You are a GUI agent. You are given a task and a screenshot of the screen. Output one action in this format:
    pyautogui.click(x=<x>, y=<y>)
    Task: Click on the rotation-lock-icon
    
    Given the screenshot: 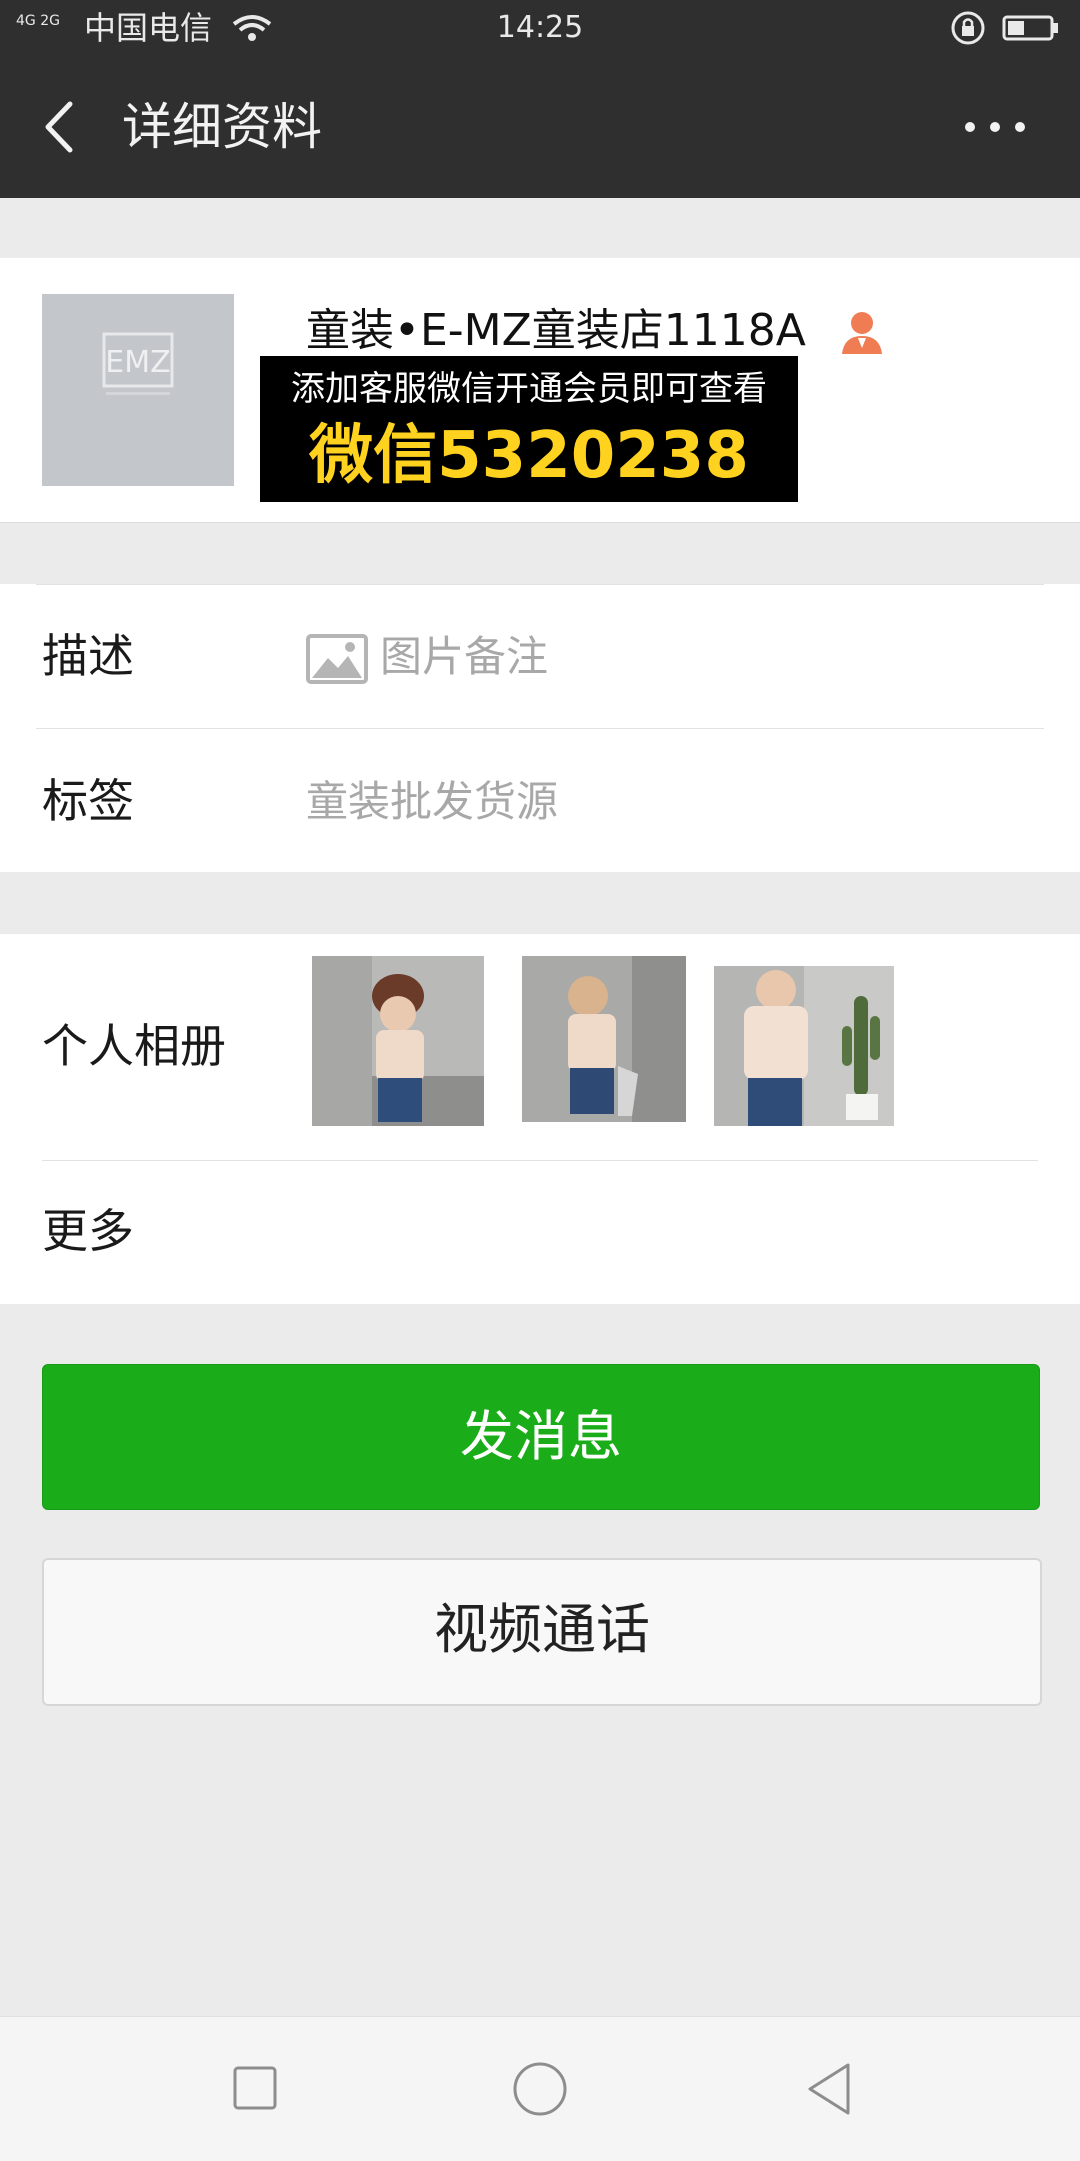 What is the action you would take?
    pyautogui.click(x=968, y=28)
    